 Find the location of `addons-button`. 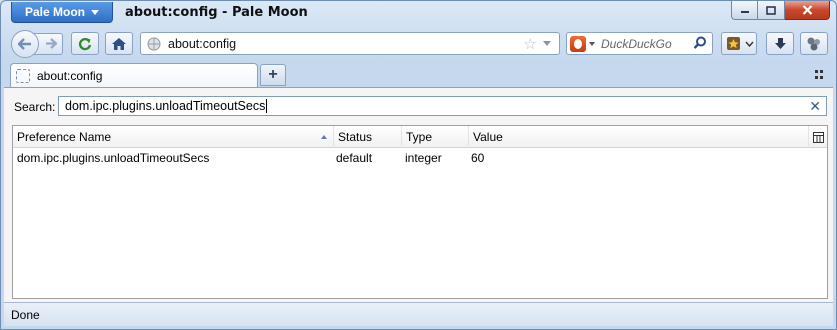

addons-button is located at coordinates (814, 43).